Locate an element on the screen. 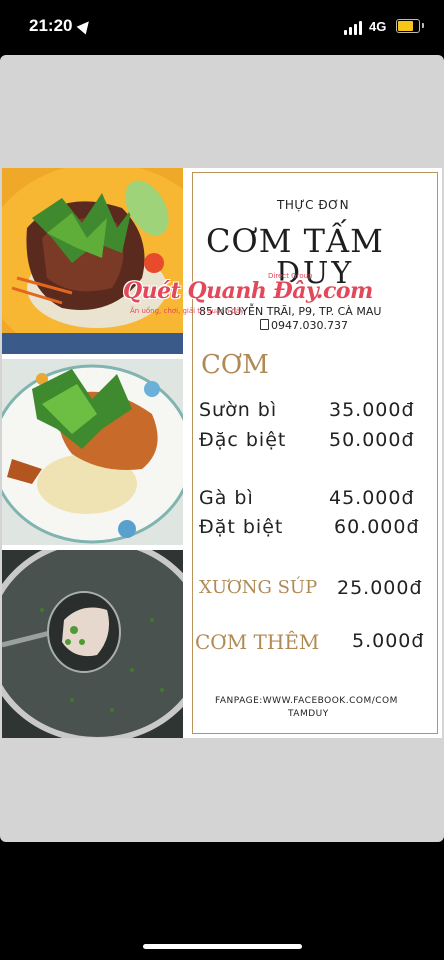 This screenshot has height=960, width=444. menu-phone-row: 0947.030.737 is located at coordinates (304, 325).